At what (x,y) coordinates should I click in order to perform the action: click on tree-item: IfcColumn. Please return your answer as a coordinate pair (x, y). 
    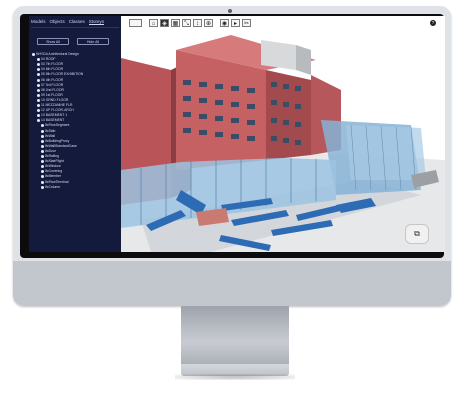
    Looking at the image, I should click on (50, 187).